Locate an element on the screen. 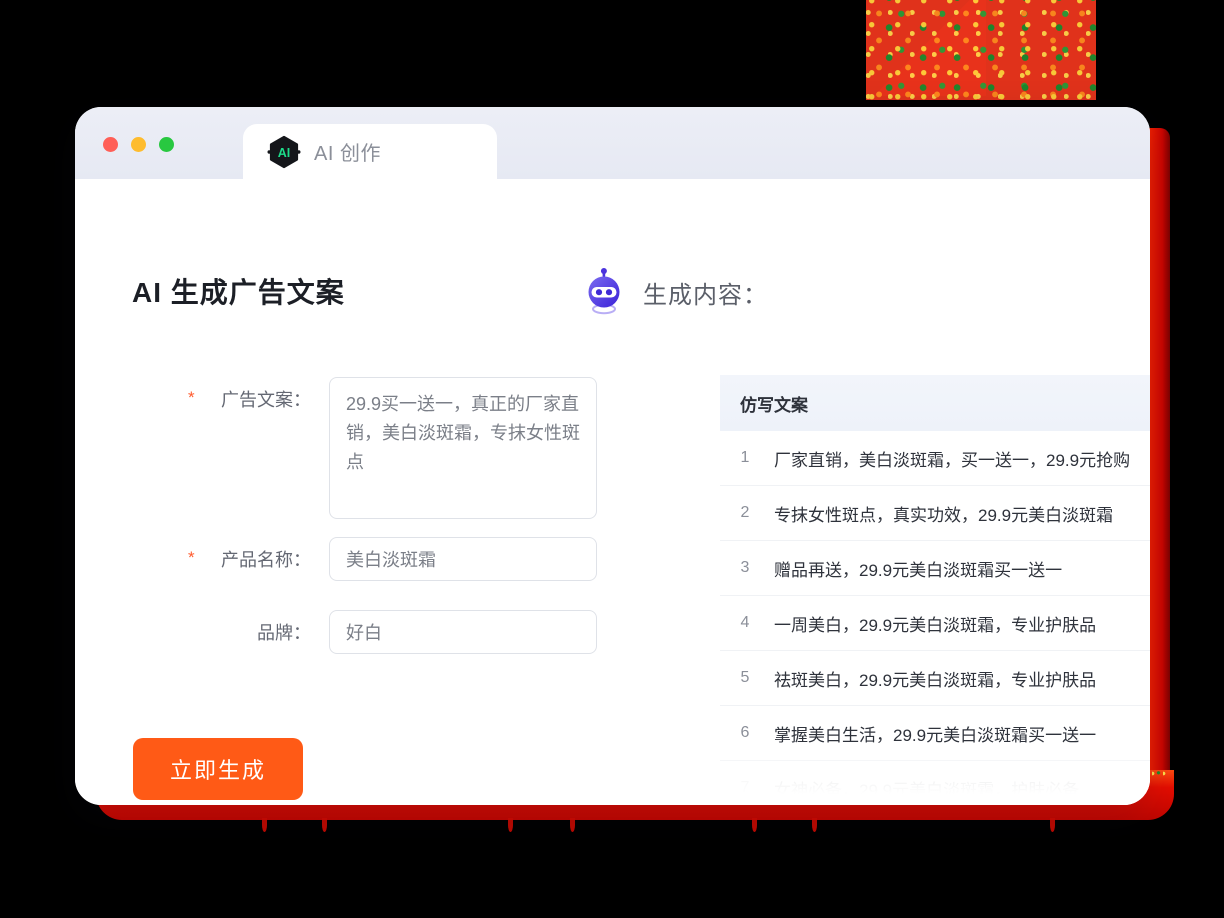 The height and width of the screenshot is (918, 1224). svg-text: AI is located at coordinates (284, 153).